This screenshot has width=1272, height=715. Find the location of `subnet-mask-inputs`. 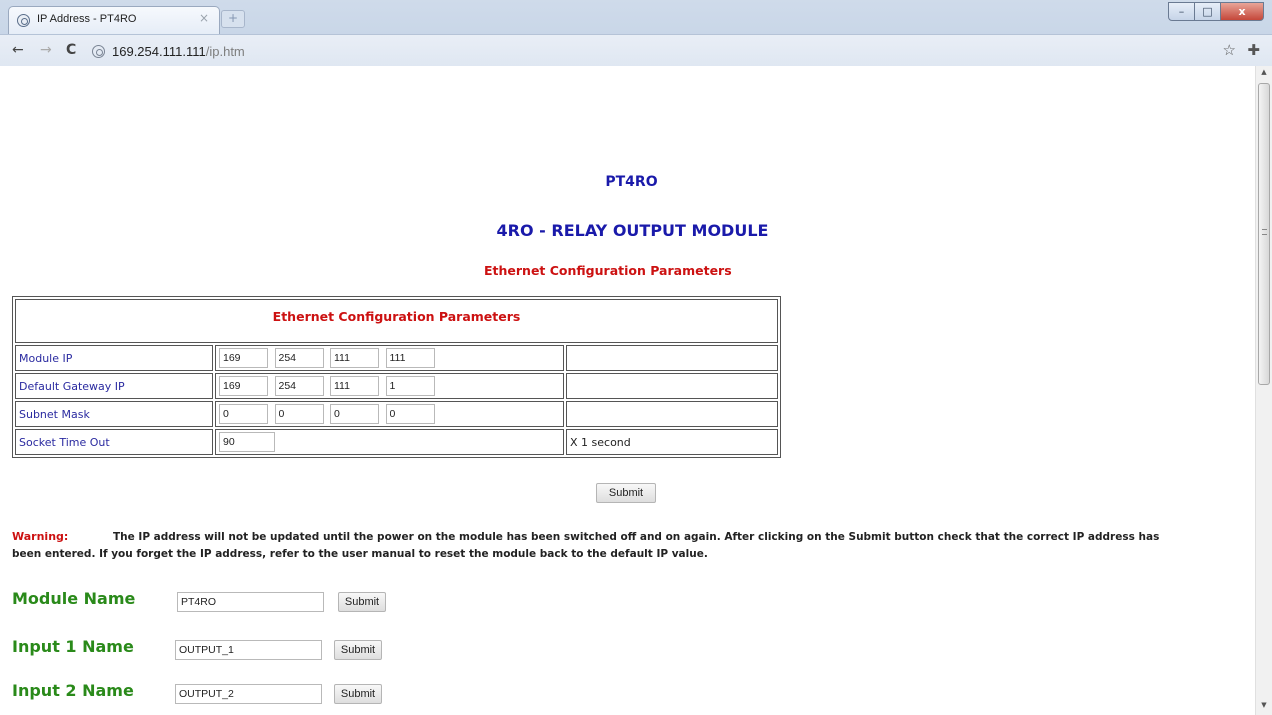

subnet-mask-inputs is located at coordinates (389, 414).